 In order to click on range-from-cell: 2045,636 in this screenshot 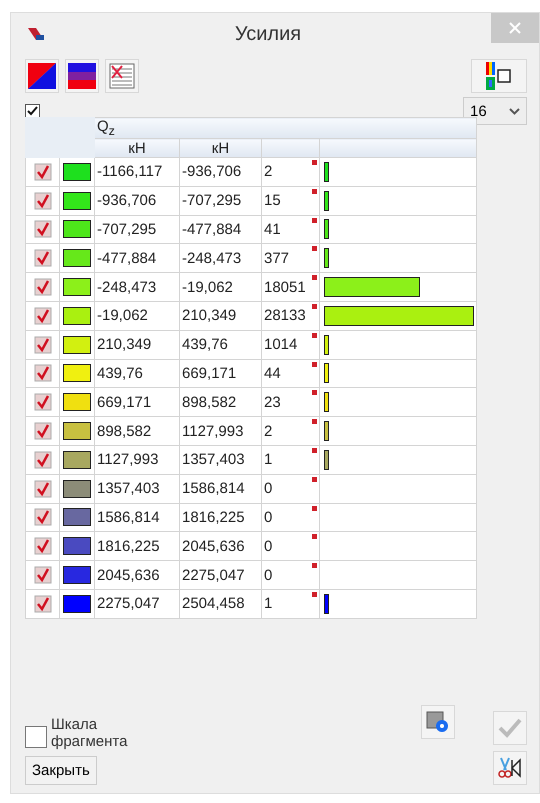, I will do `click(137, 575)`.